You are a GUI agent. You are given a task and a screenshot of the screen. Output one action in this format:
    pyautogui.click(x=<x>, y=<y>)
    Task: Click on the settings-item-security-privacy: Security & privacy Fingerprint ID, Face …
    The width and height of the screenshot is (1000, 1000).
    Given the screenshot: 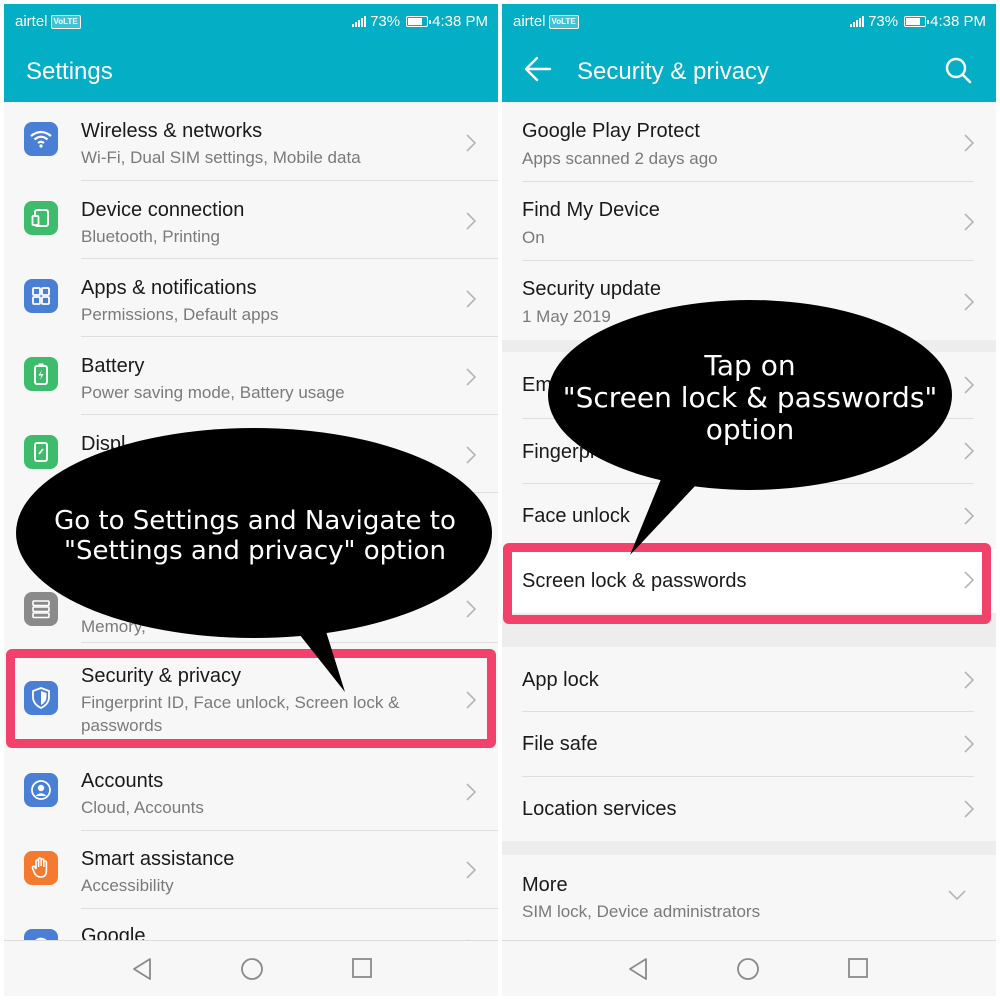 What is the action you would take?
    pyautogui.click(x=251, y=700)
    